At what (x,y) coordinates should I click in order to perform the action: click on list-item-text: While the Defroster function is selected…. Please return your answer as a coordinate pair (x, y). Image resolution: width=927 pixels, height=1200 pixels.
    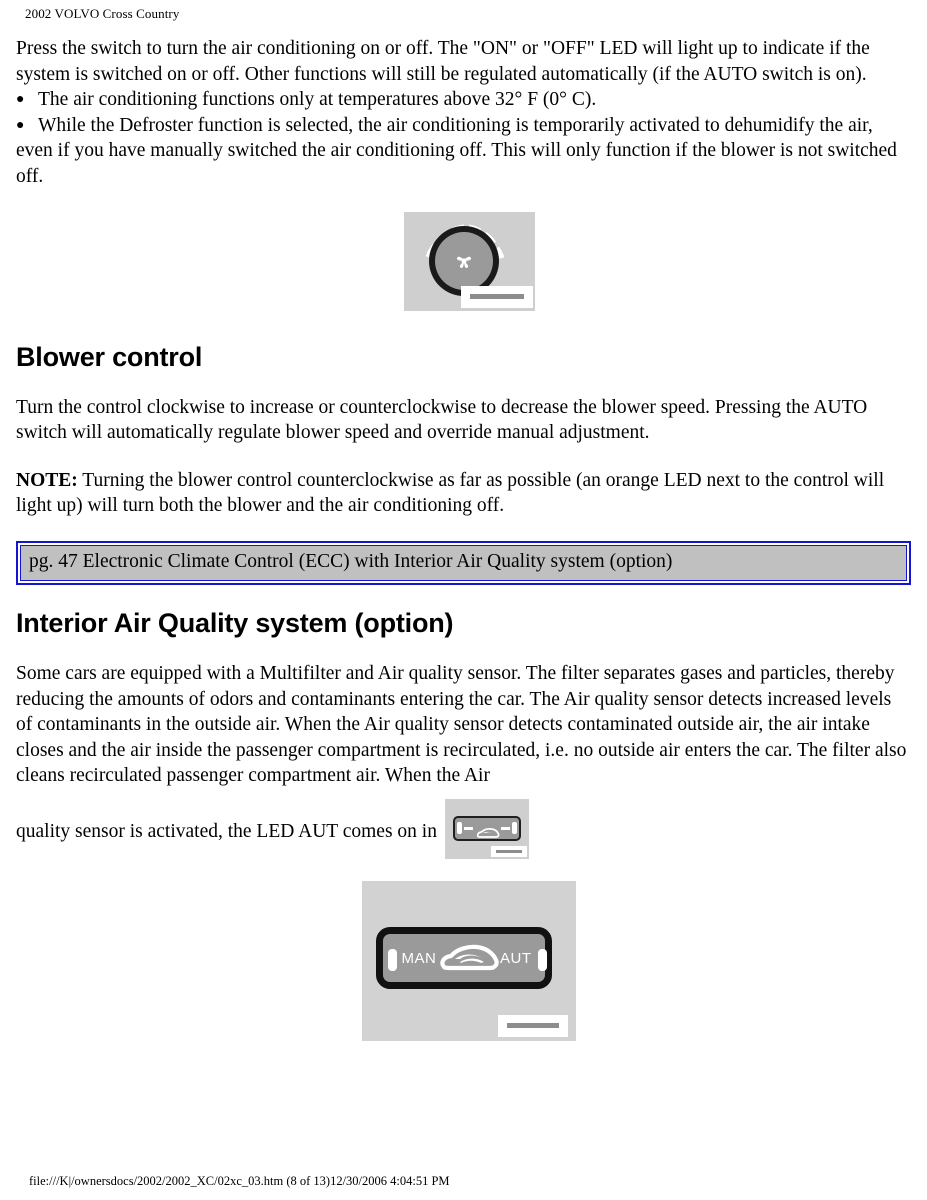
    Looking at the image, I should click on (456, 150).